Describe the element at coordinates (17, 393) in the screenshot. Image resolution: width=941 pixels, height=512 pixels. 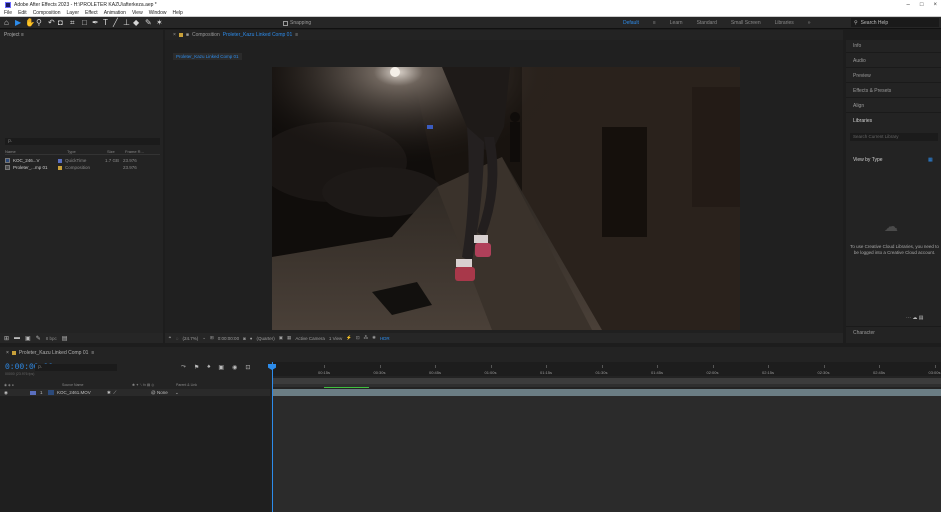
I see `visibility-icon: ◉` at that location.